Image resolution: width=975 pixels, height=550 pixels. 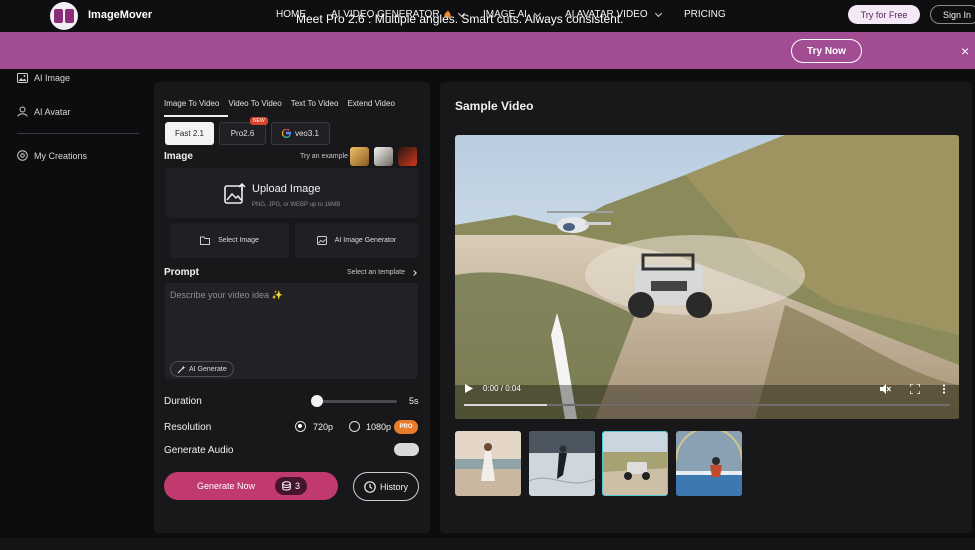 I want to click on radio-720p, so click(x=300, y=426).